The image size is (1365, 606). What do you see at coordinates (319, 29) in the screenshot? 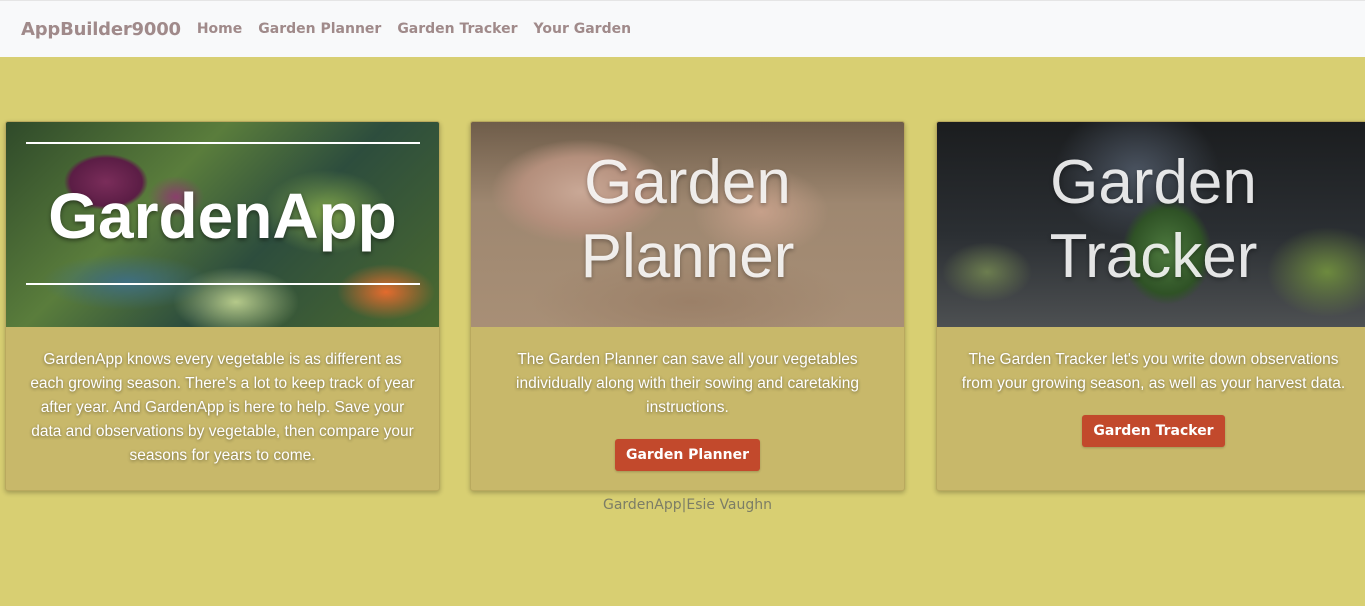
I see `nav-garden-planner: Garden Planner` at bounding box center [319, 29].